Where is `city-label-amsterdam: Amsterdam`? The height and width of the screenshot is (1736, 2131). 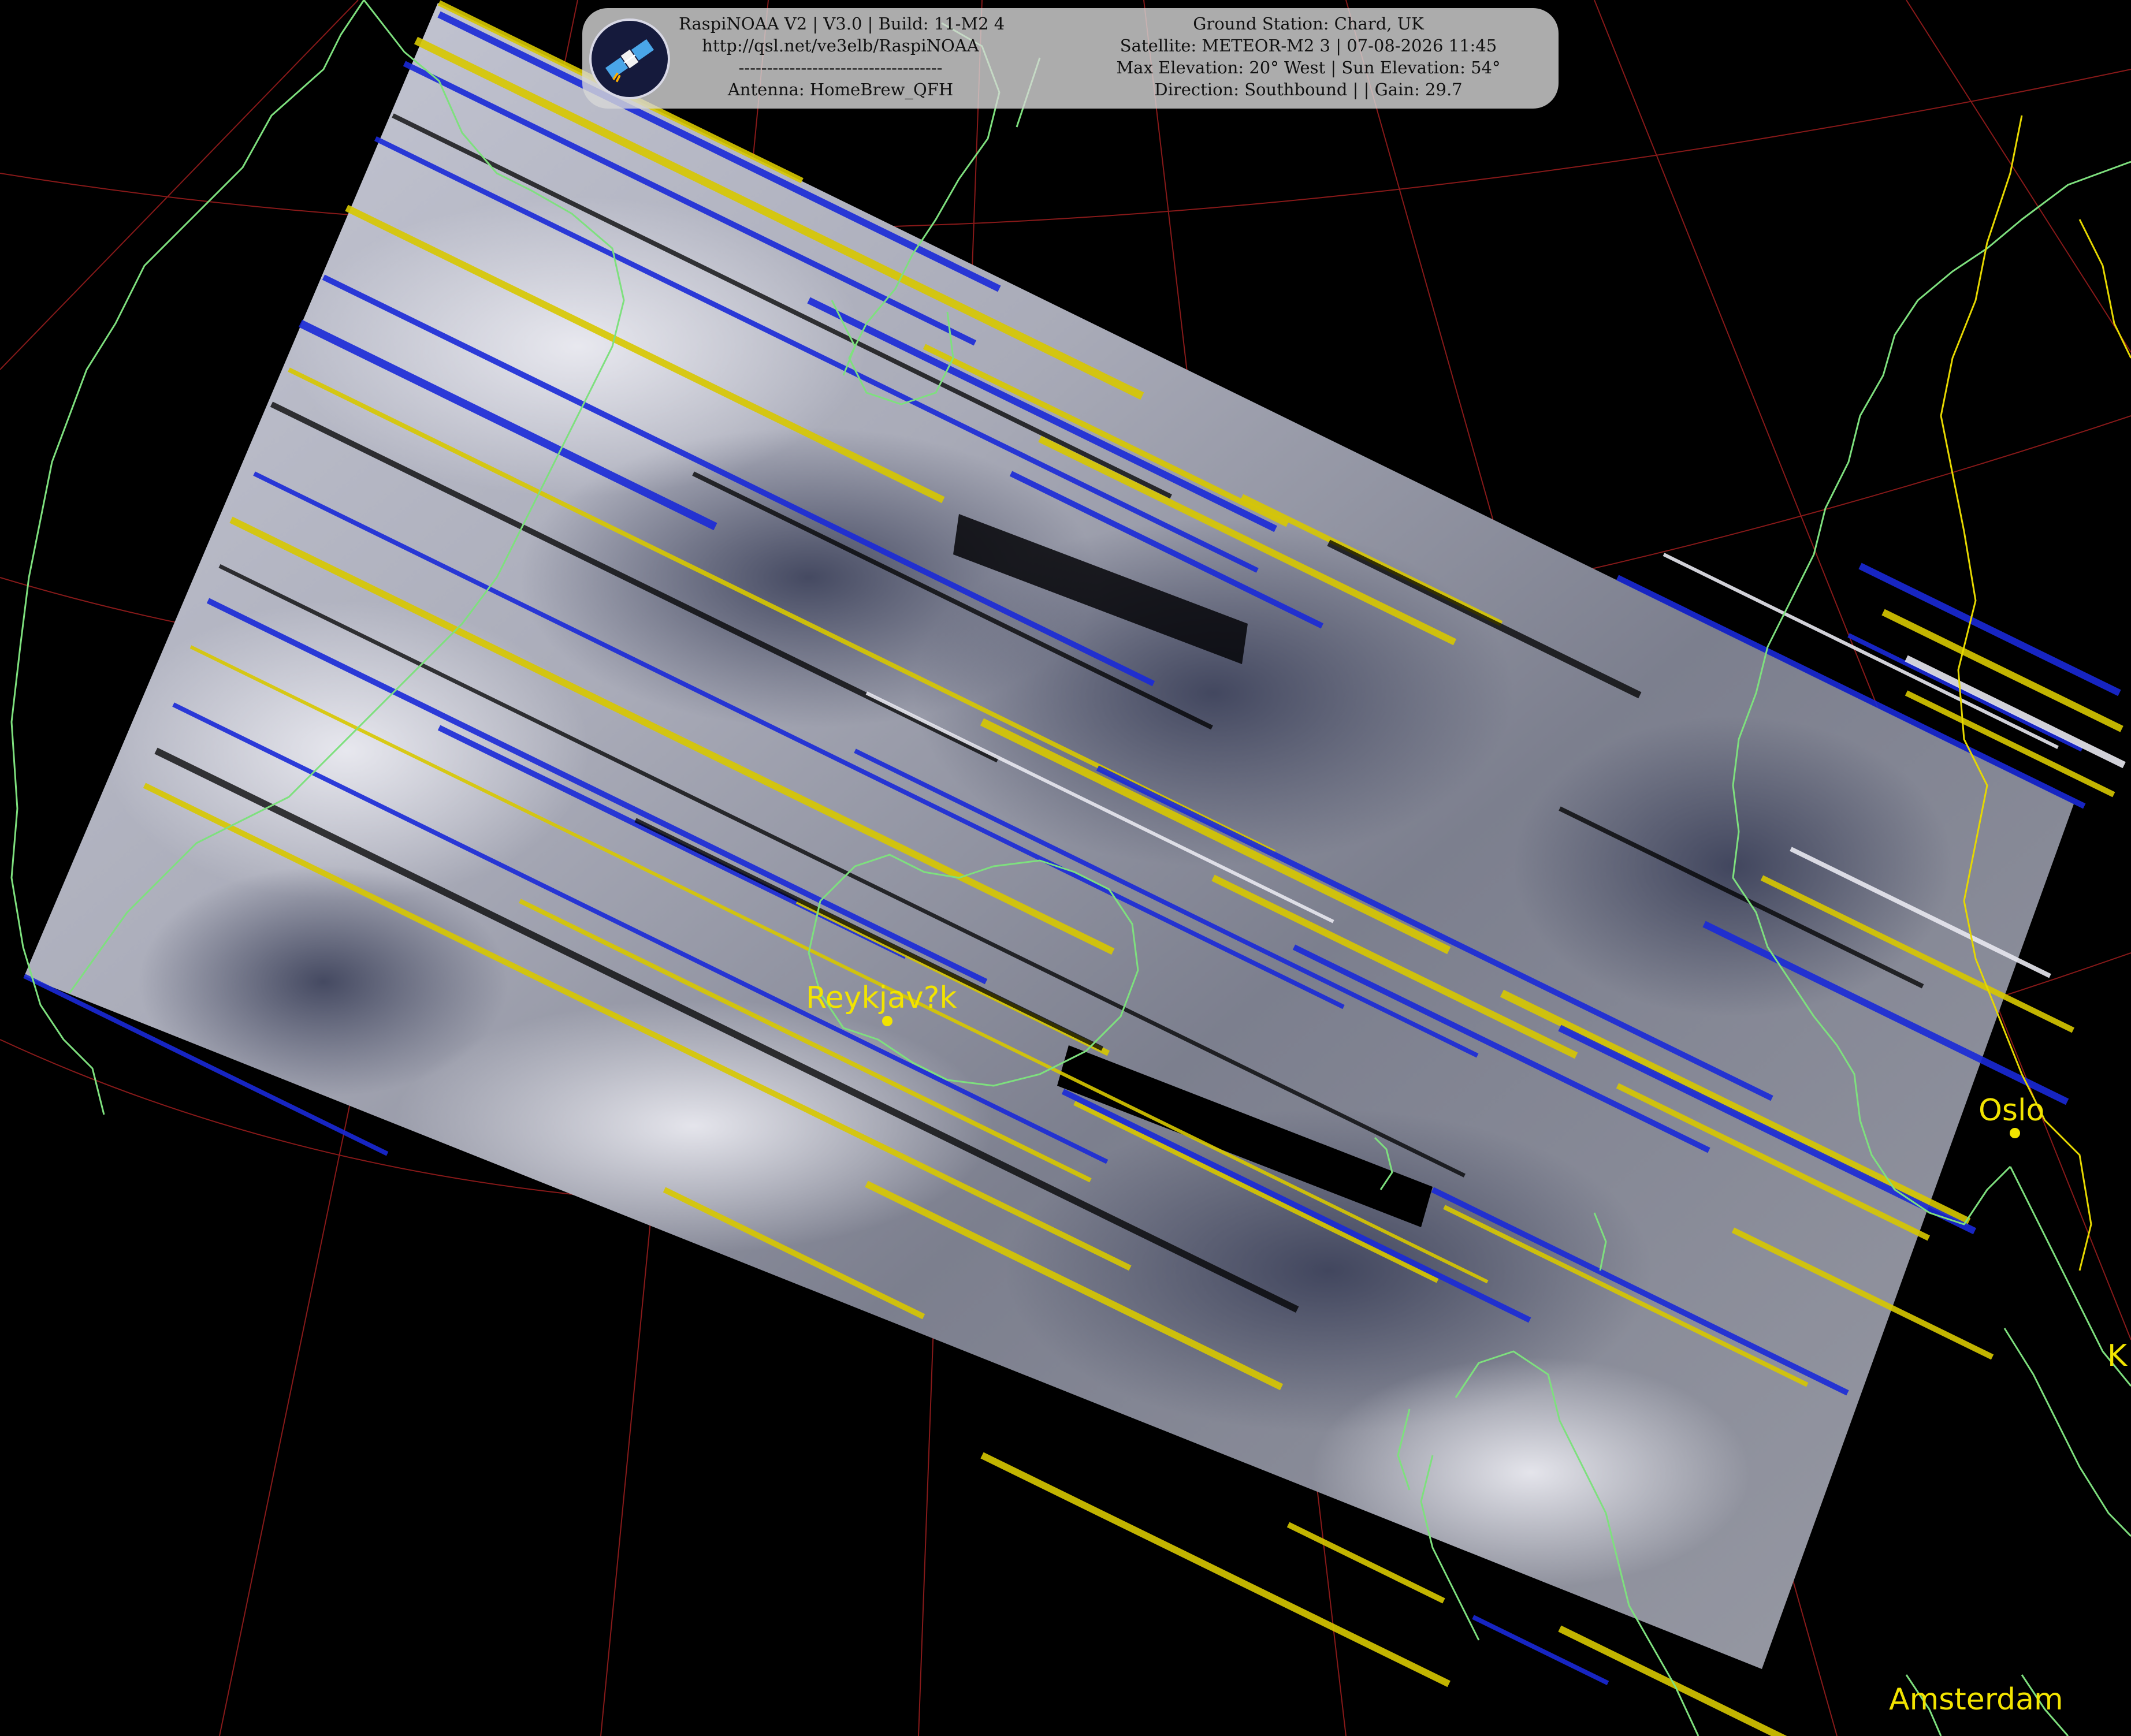 city-label-amsterdam: Amsterdam is located at coordinates (1976, 1700).